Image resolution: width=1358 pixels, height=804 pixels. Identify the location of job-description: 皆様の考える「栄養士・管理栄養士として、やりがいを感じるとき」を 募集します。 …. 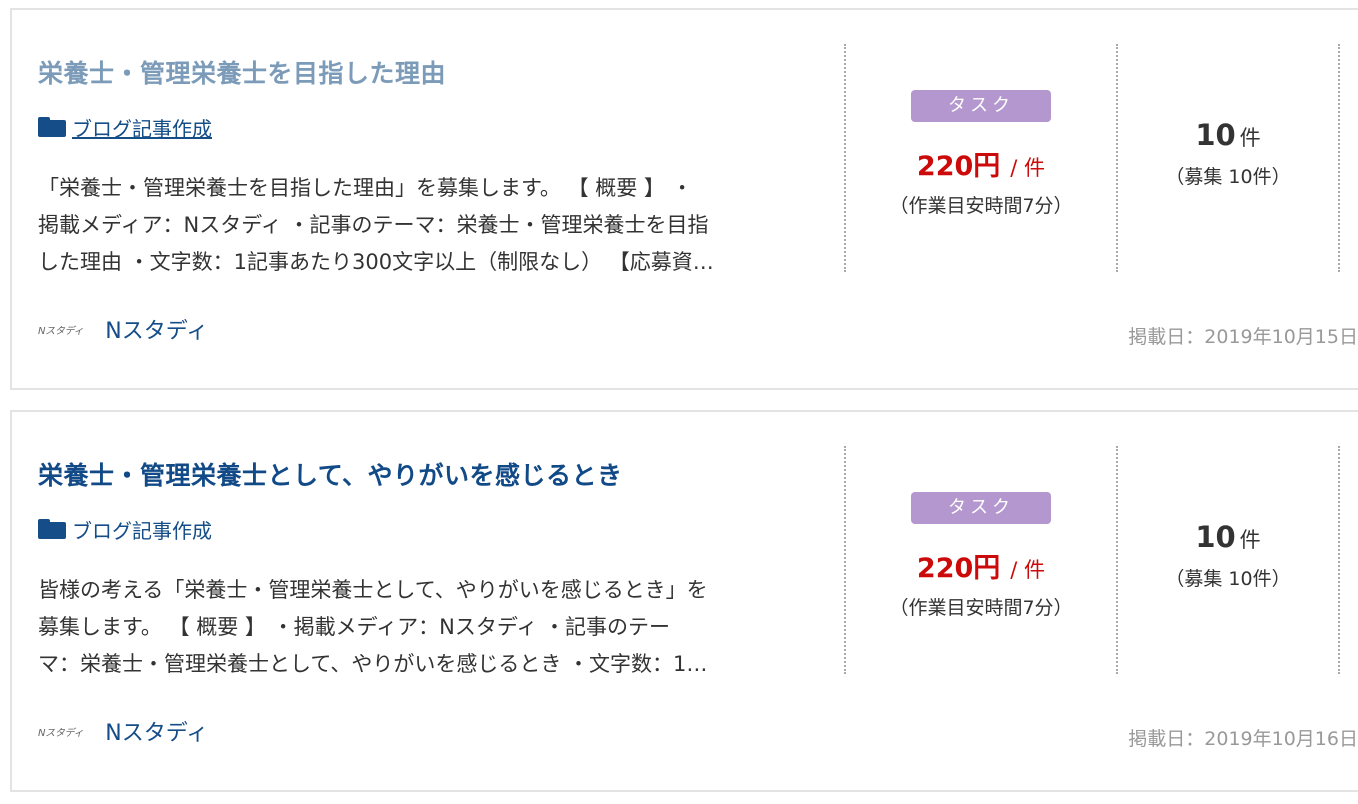
(427, 627).